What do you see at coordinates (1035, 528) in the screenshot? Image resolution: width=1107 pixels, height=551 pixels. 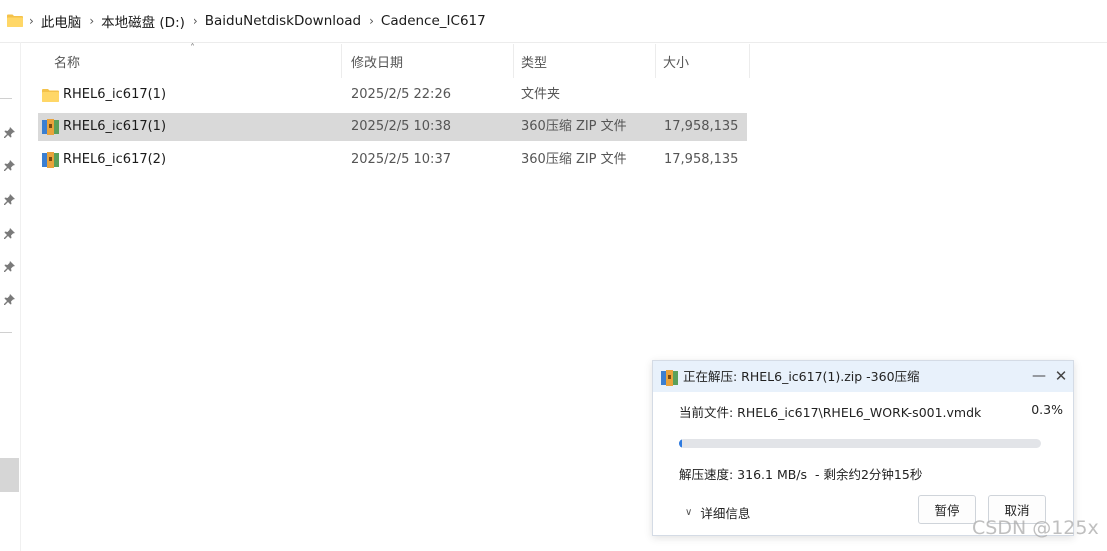 I see `watermark: CSDN @125x` at bounding box center [1035, 528].